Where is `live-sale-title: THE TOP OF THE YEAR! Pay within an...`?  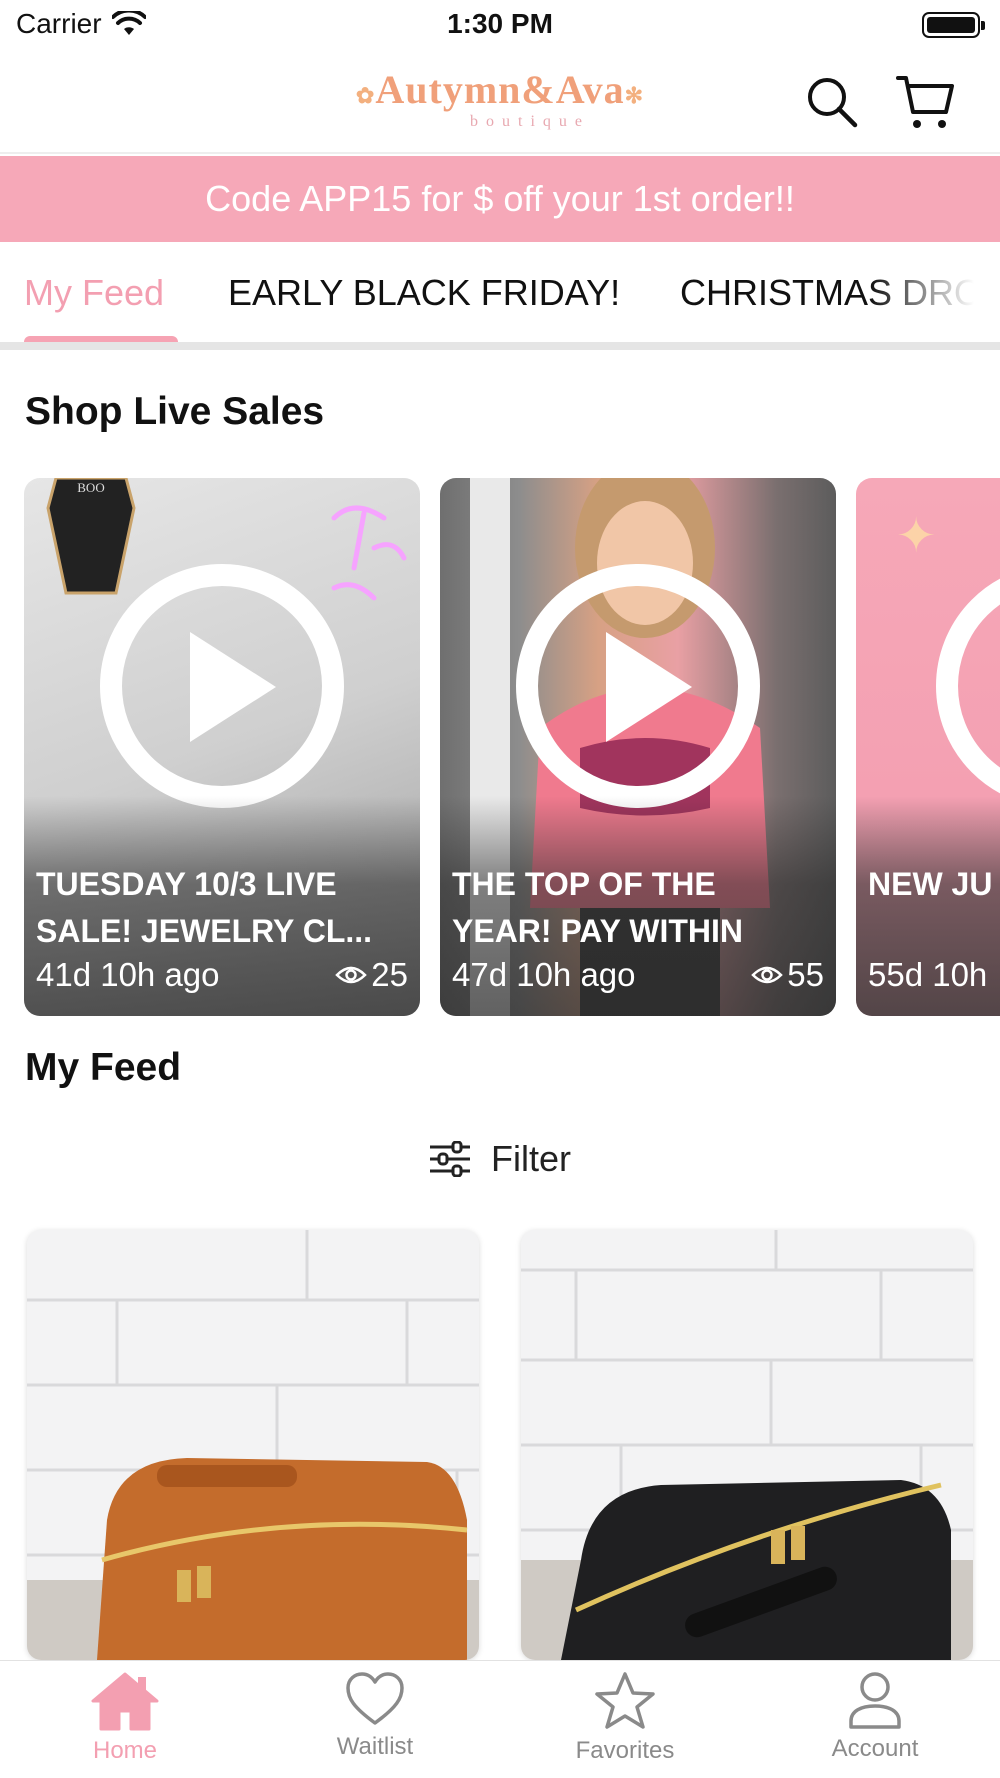 live-sale-title: THE TOP OF THE YEAR! Pay within an... is located at coordinates (597, 907).